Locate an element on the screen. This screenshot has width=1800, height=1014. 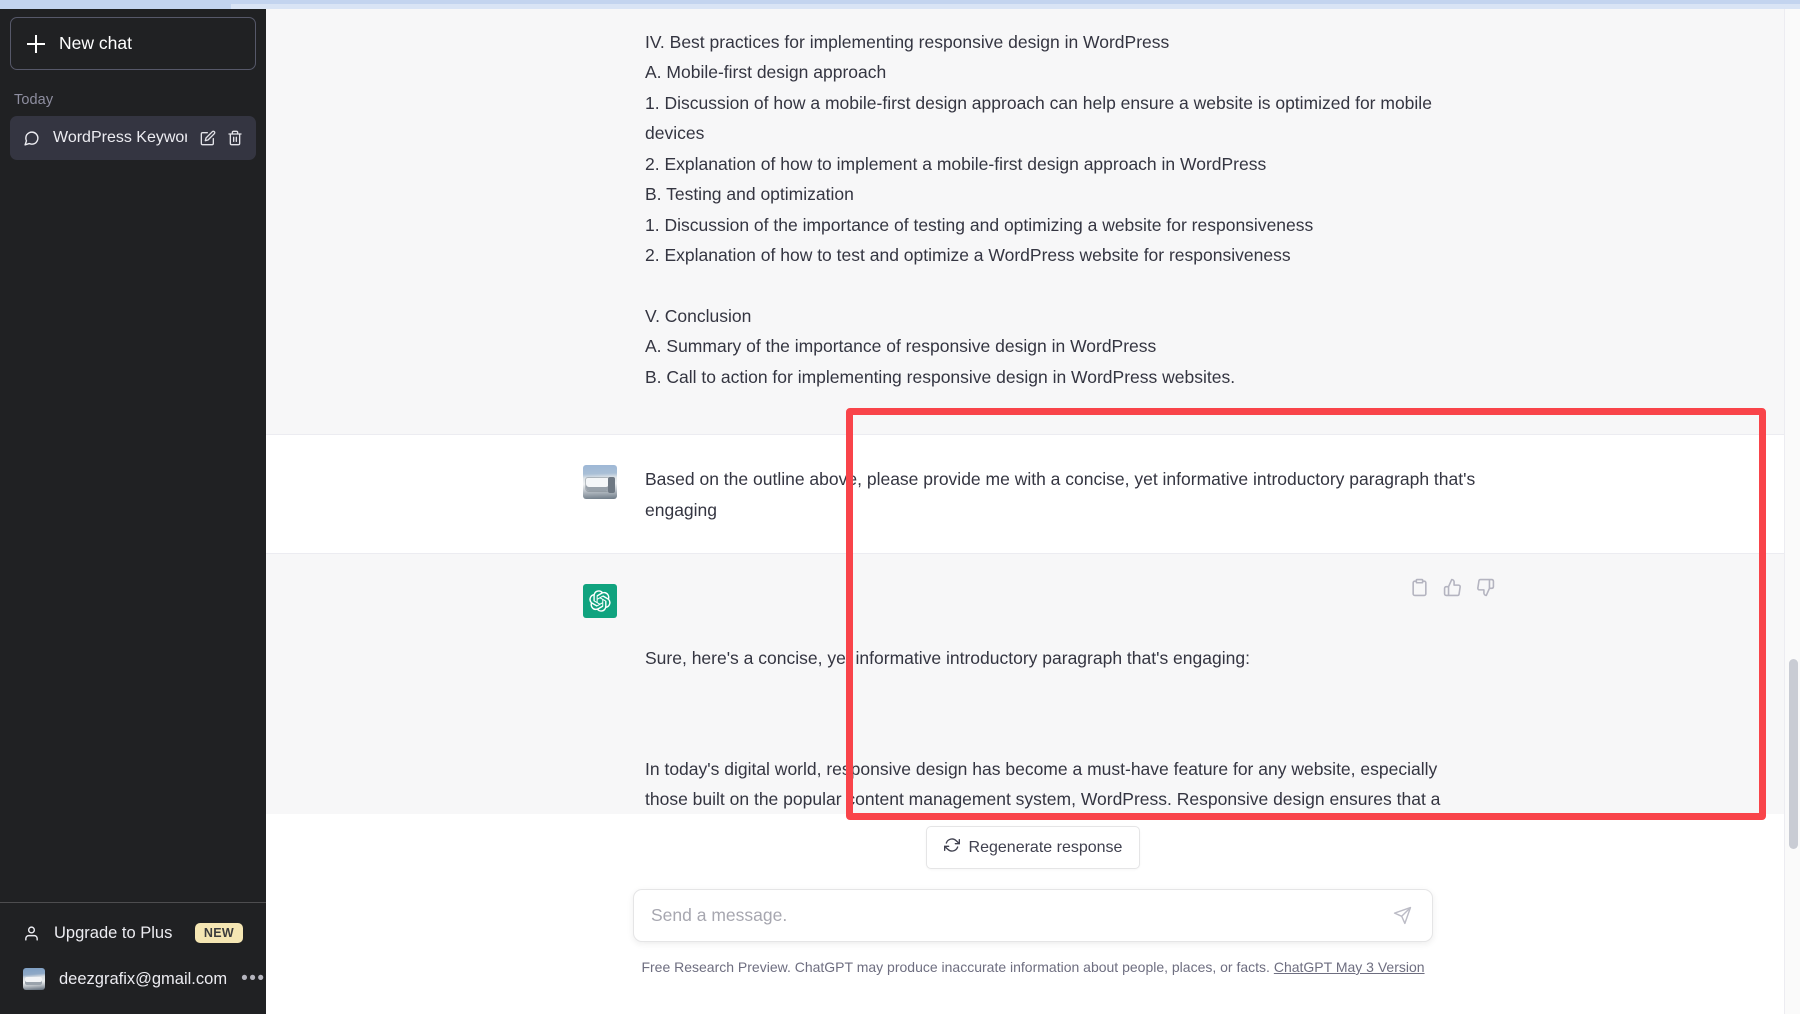
thumbs-up-icon is located at coordinates (1452, 590).